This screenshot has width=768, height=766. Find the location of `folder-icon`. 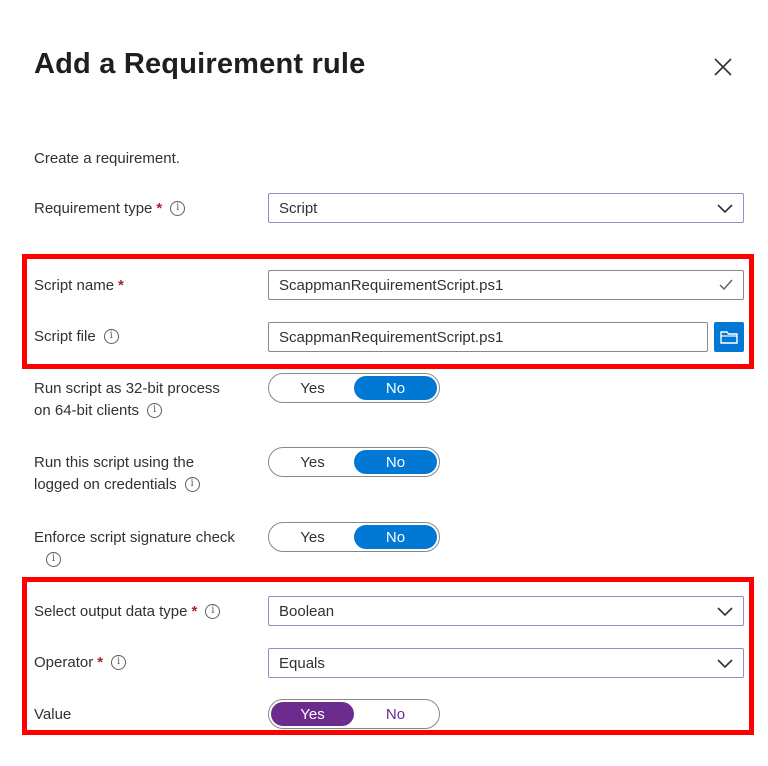

folder-icon is located at coordinates (729, 337).